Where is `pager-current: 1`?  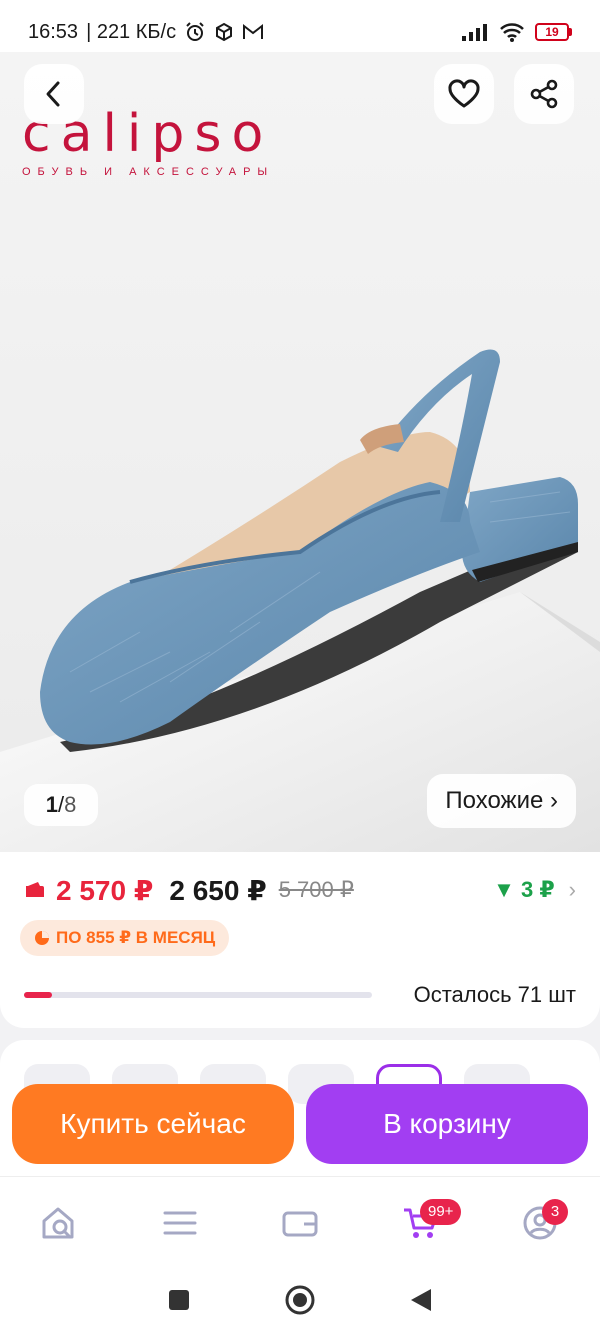 pager-current: 1 is located at coordinates (51, 804).